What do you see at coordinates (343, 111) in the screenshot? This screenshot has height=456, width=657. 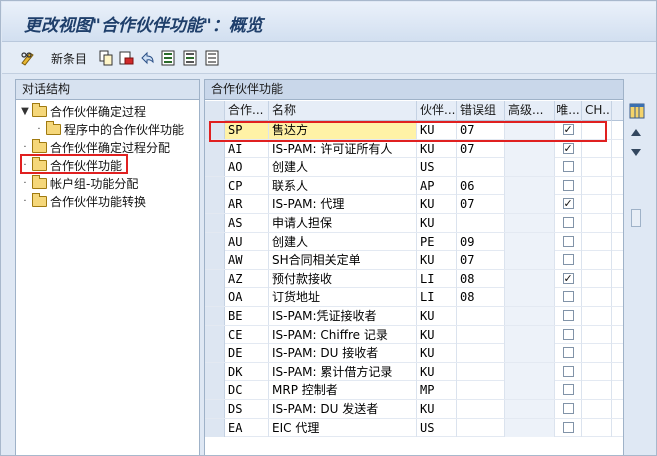 I see `column-header-name: 名称` at bounding box center [343, 111].